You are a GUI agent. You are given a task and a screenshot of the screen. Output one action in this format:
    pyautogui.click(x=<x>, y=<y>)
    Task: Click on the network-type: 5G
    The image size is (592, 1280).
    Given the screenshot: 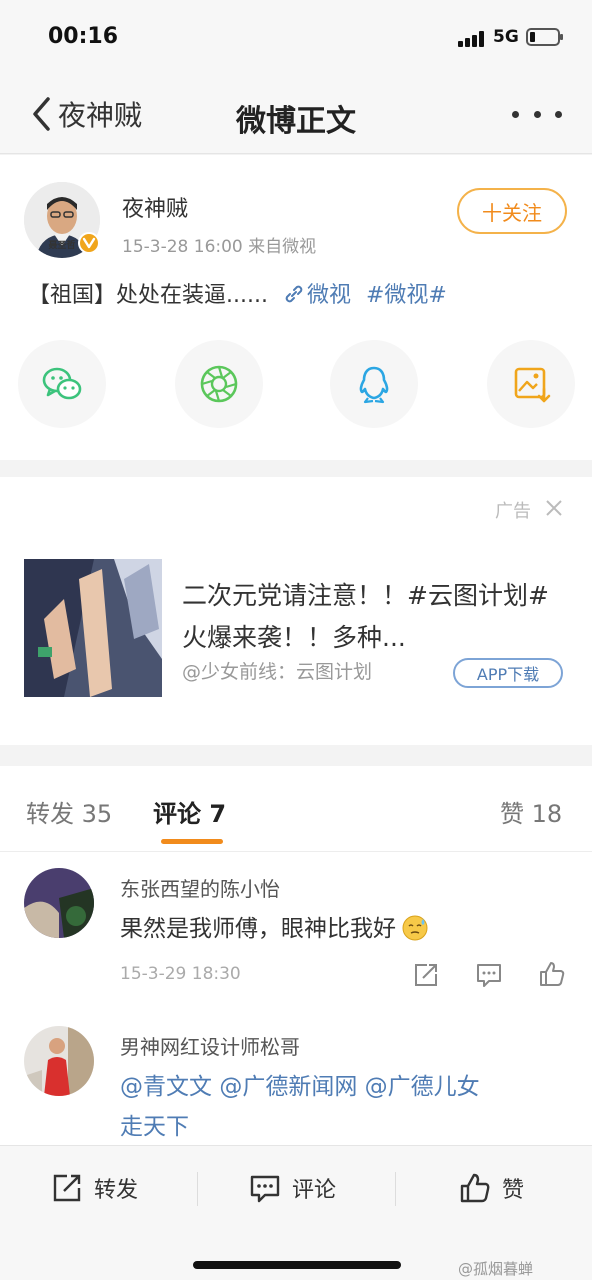 What is the action you would take?
    pyautogui.click(x=506, y=37)
    